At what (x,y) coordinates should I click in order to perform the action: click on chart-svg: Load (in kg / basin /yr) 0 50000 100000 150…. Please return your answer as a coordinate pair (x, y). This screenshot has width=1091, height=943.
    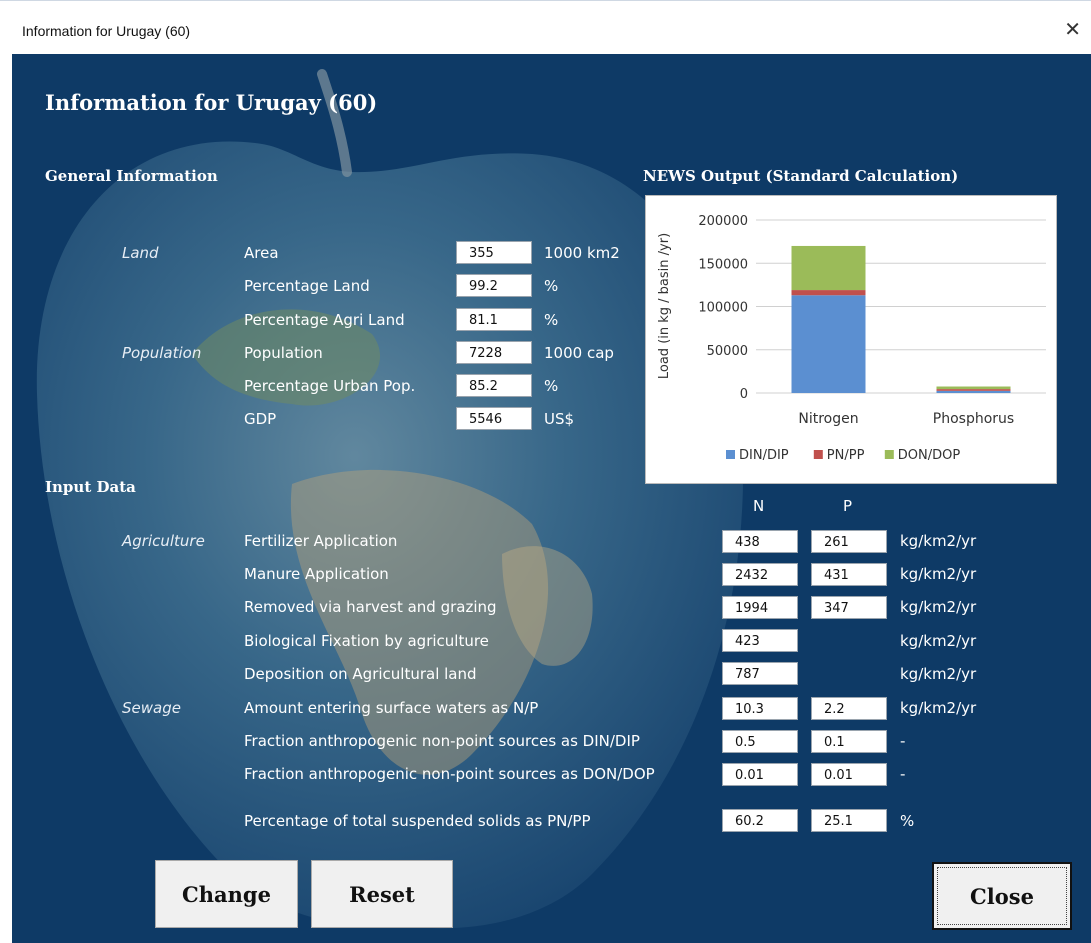
    Looking at the image, I should click on (851, 338).